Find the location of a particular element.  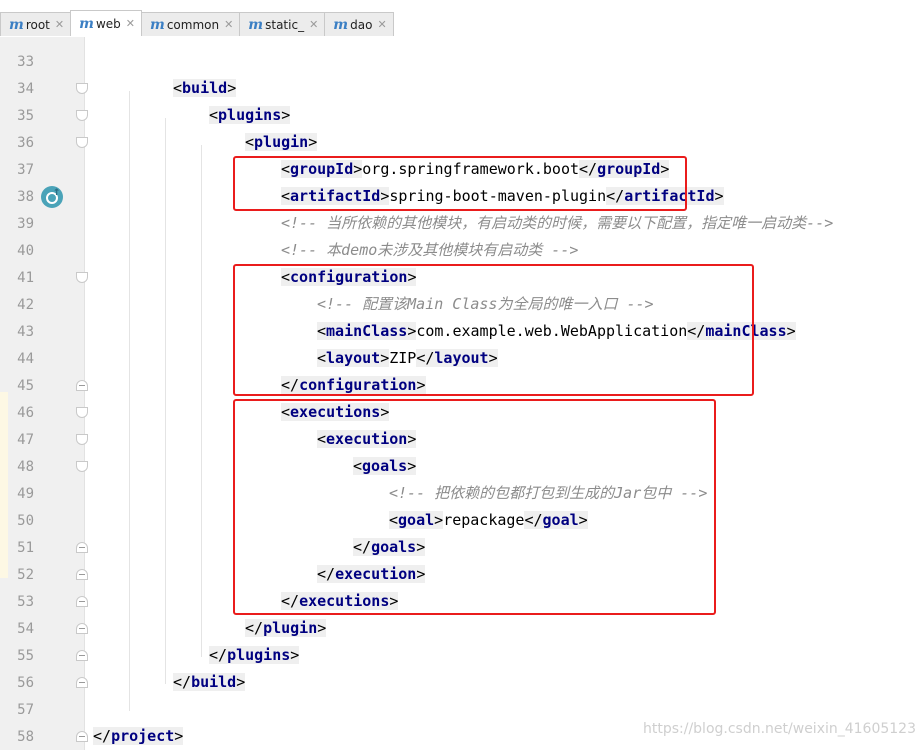

line-number: 51 is located at coordinates (25, 548).